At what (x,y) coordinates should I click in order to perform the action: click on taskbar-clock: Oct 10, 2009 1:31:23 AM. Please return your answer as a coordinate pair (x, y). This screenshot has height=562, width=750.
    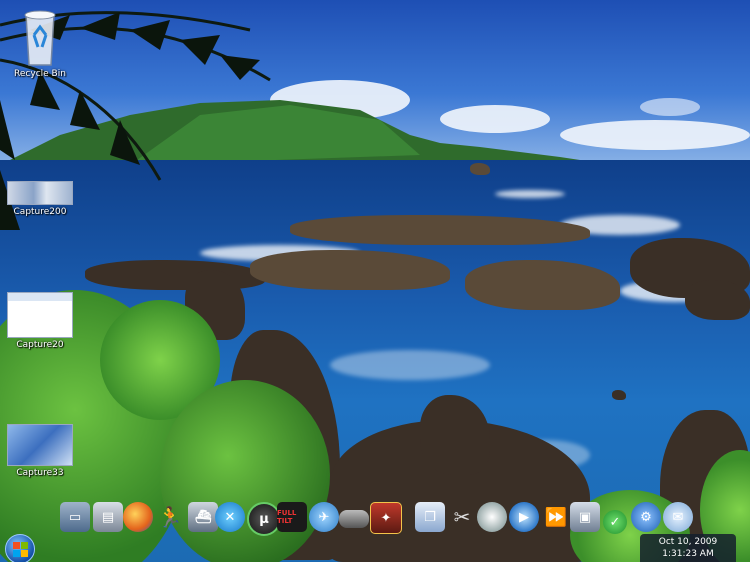
    Looking at the image, I should click on (688, 548).